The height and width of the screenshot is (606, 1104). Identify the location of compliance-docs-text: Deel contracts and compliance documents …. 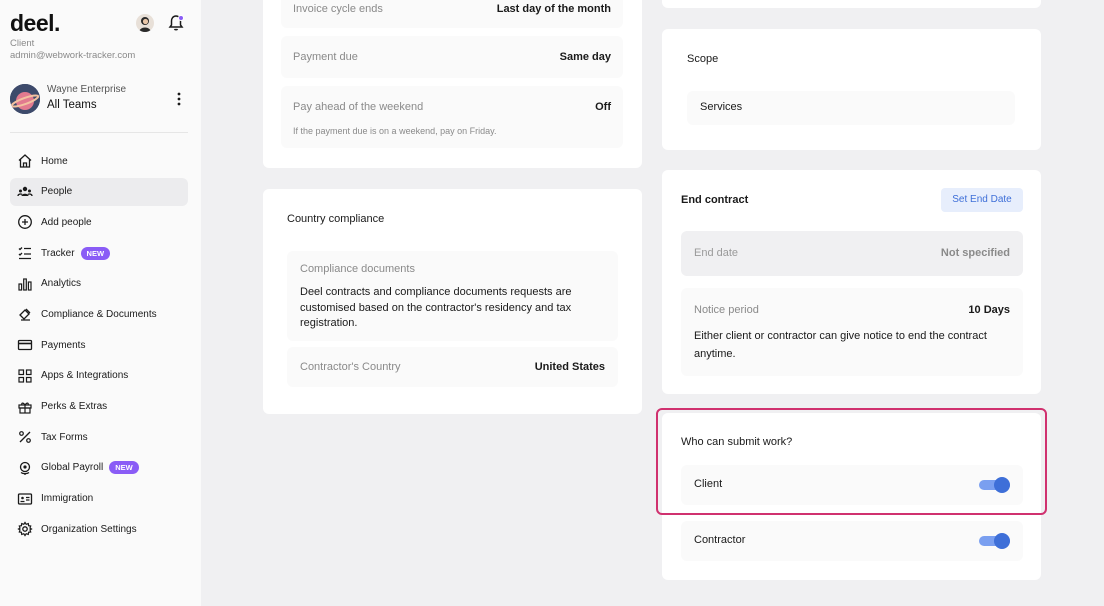
(436, 307).